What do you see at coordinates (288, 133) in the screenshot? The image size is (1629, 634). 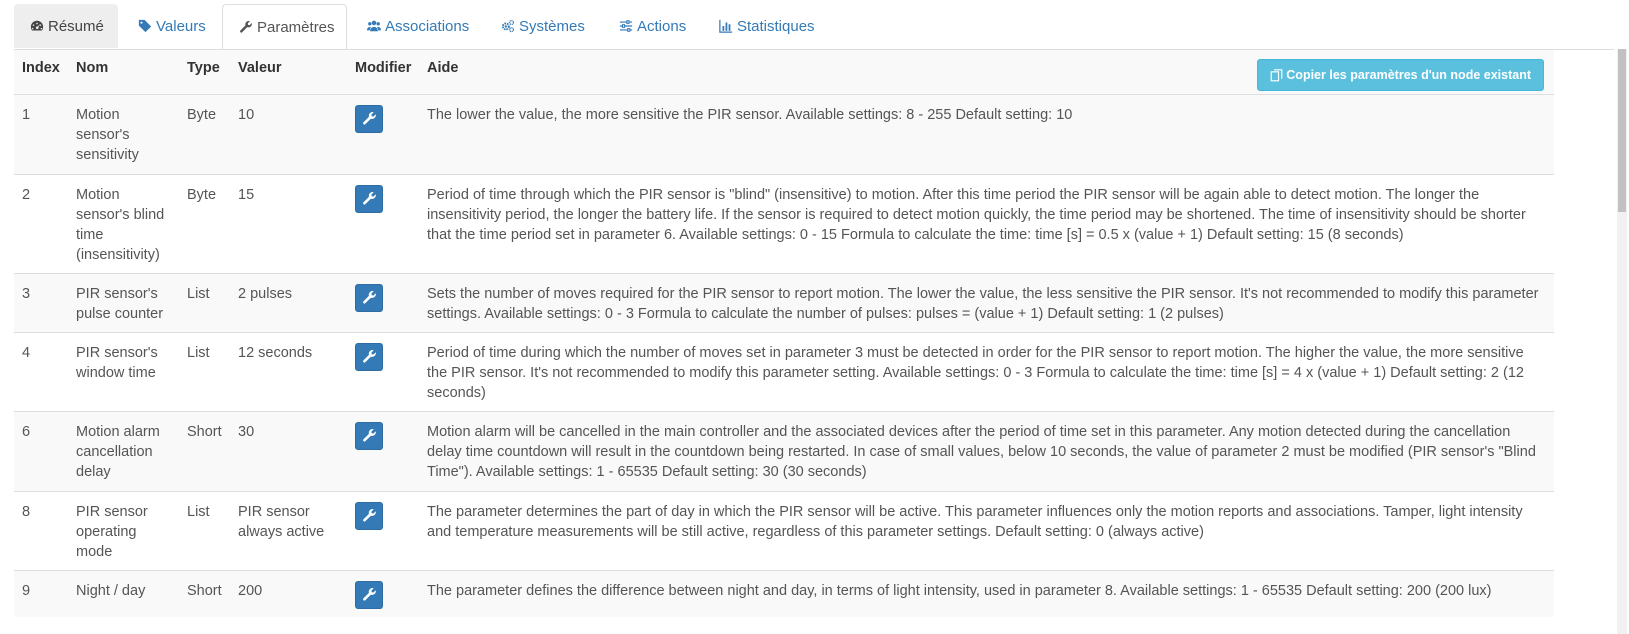 I see `cell-value: 10` at bounding box center [288, 133].